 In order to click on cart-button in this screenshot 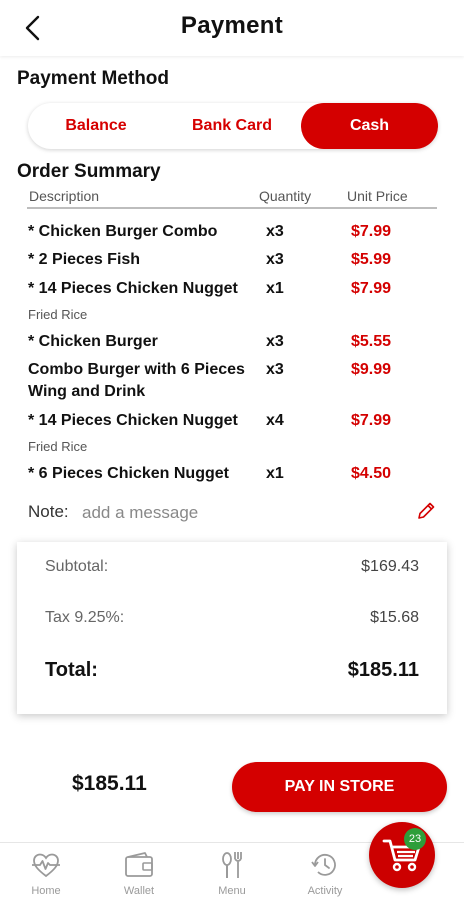, I will do `click(402, 855)`.